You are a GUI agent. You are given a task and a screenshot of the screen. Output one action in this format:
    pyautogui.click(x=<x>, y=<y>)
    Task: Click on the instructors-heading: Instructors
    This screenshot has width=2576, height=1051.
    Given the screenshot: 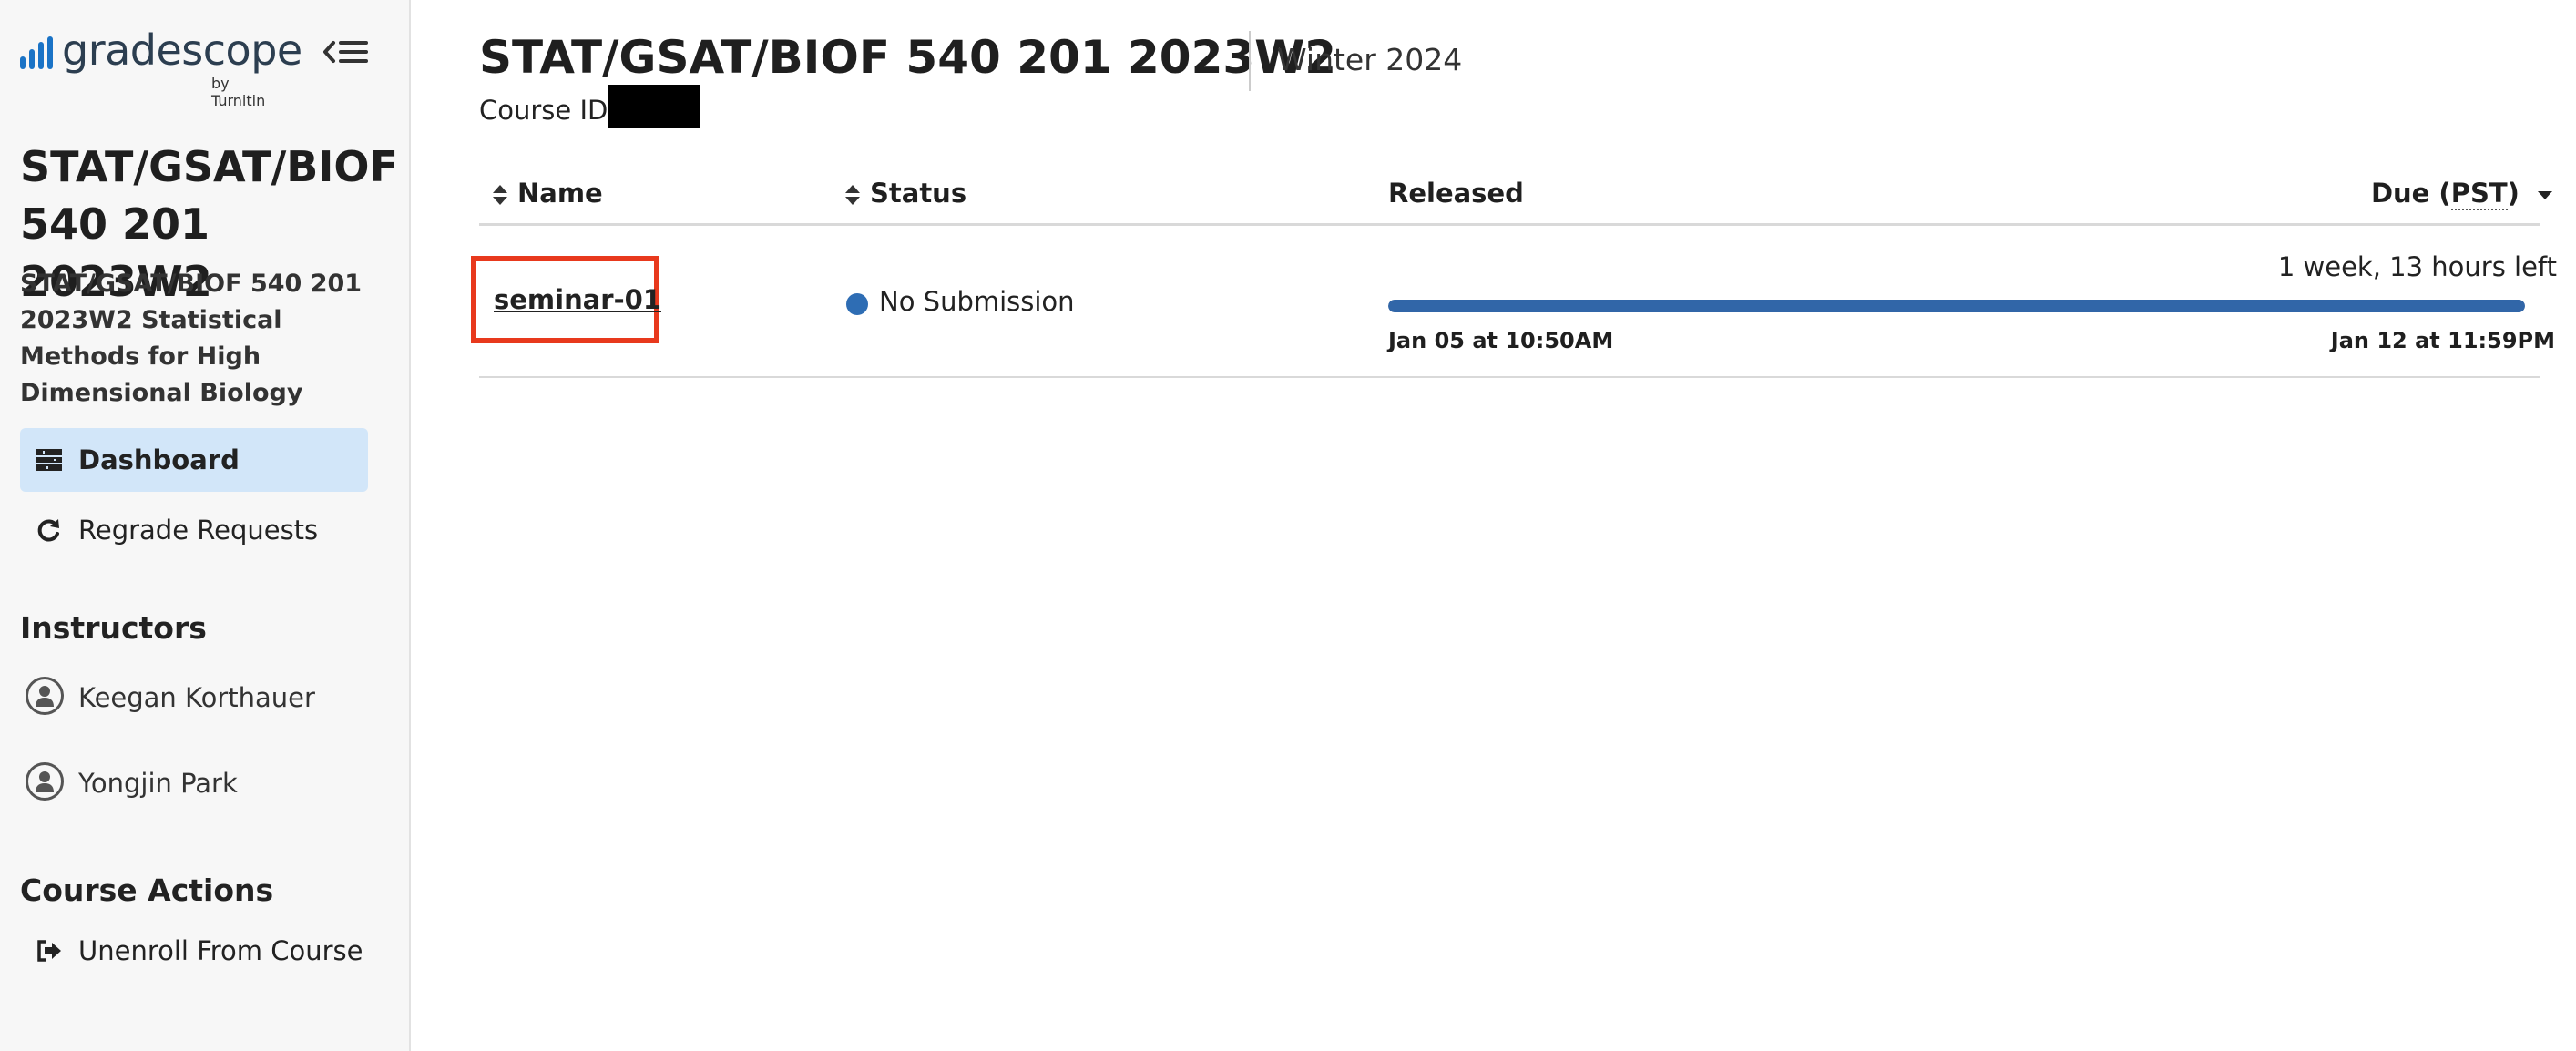 What is the action you would take?
    pyautogui.click(x=113, y=628)
    